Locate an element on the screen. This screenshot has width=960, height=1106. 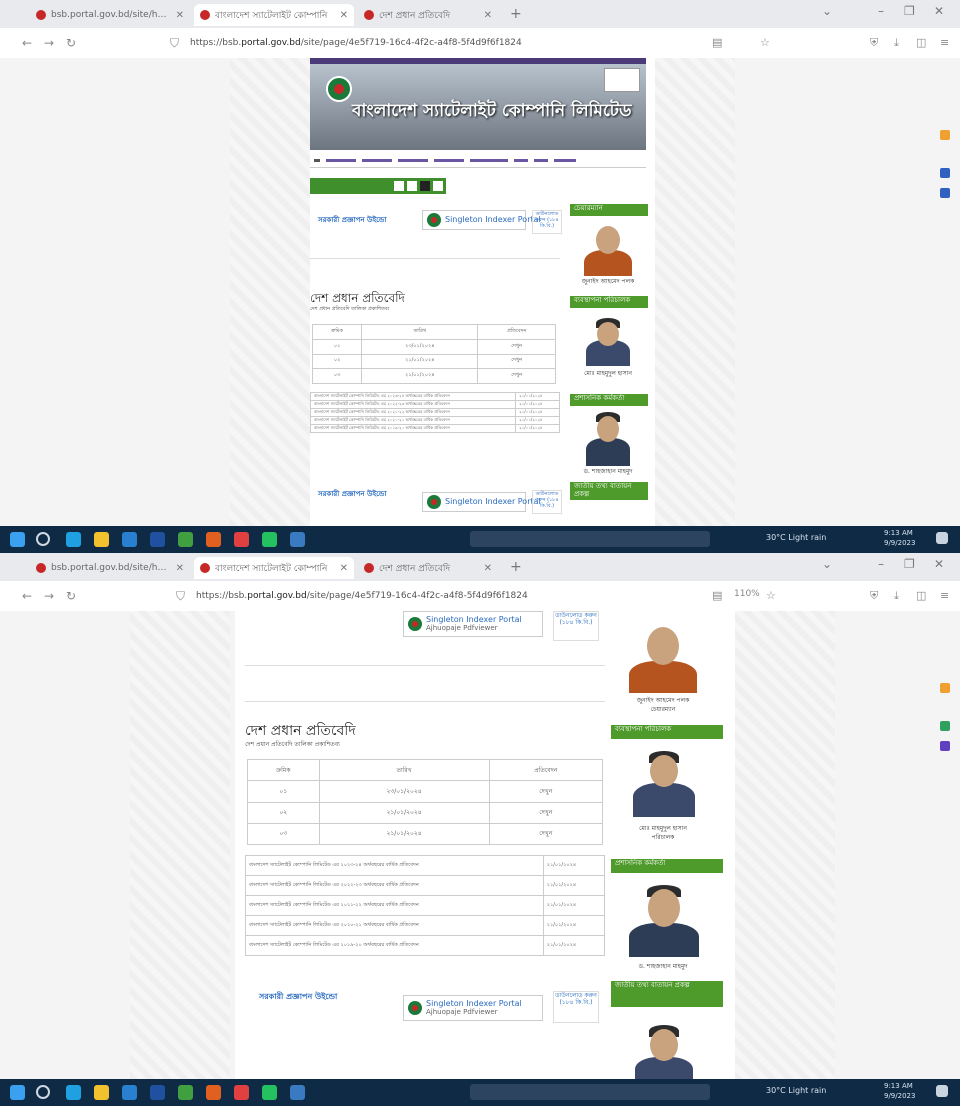
contrast-button is located at coordinates (438, 186).